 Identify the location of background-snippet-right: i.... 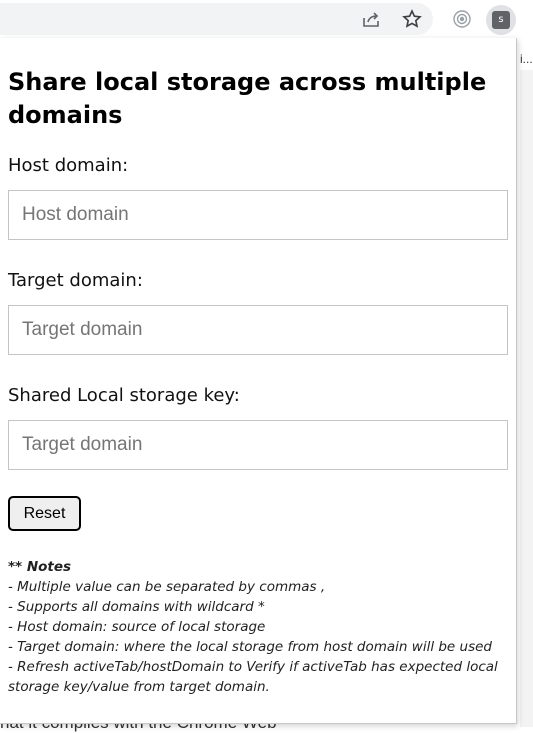
(526, 59).